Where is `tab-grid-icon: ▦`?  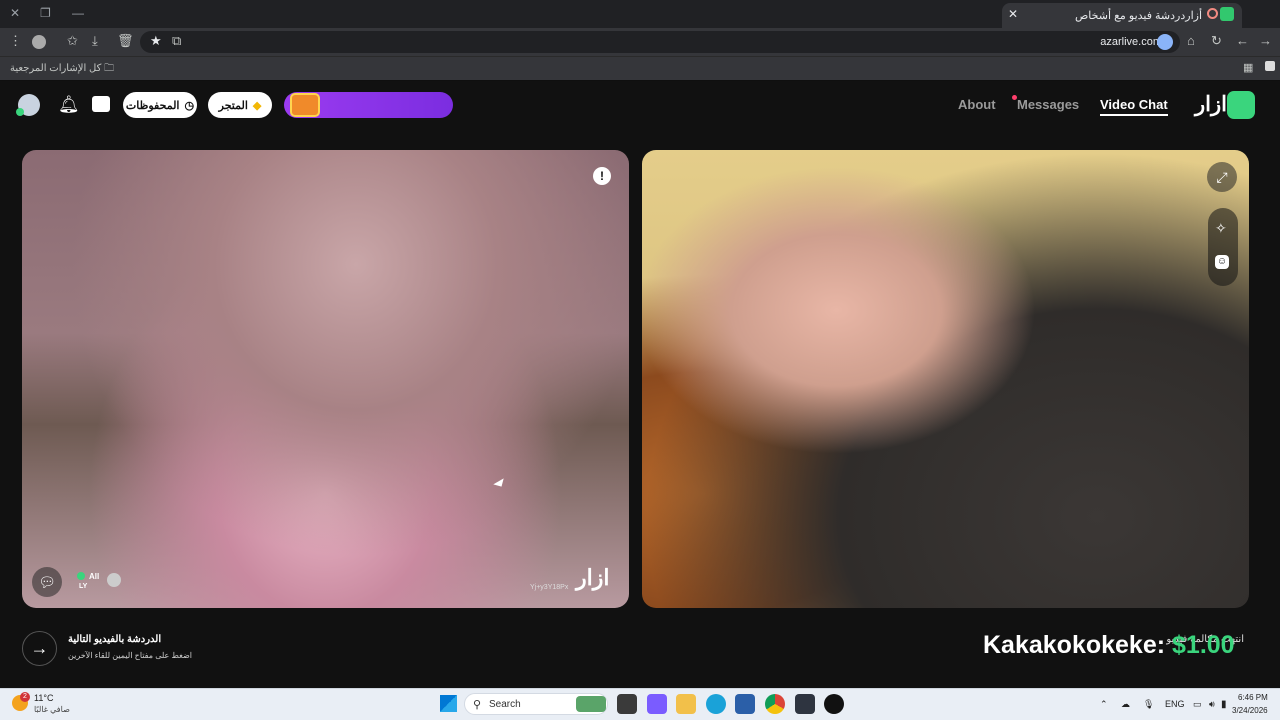
tab-grid-icon: ▦ is located at coordinates (1248, 67).